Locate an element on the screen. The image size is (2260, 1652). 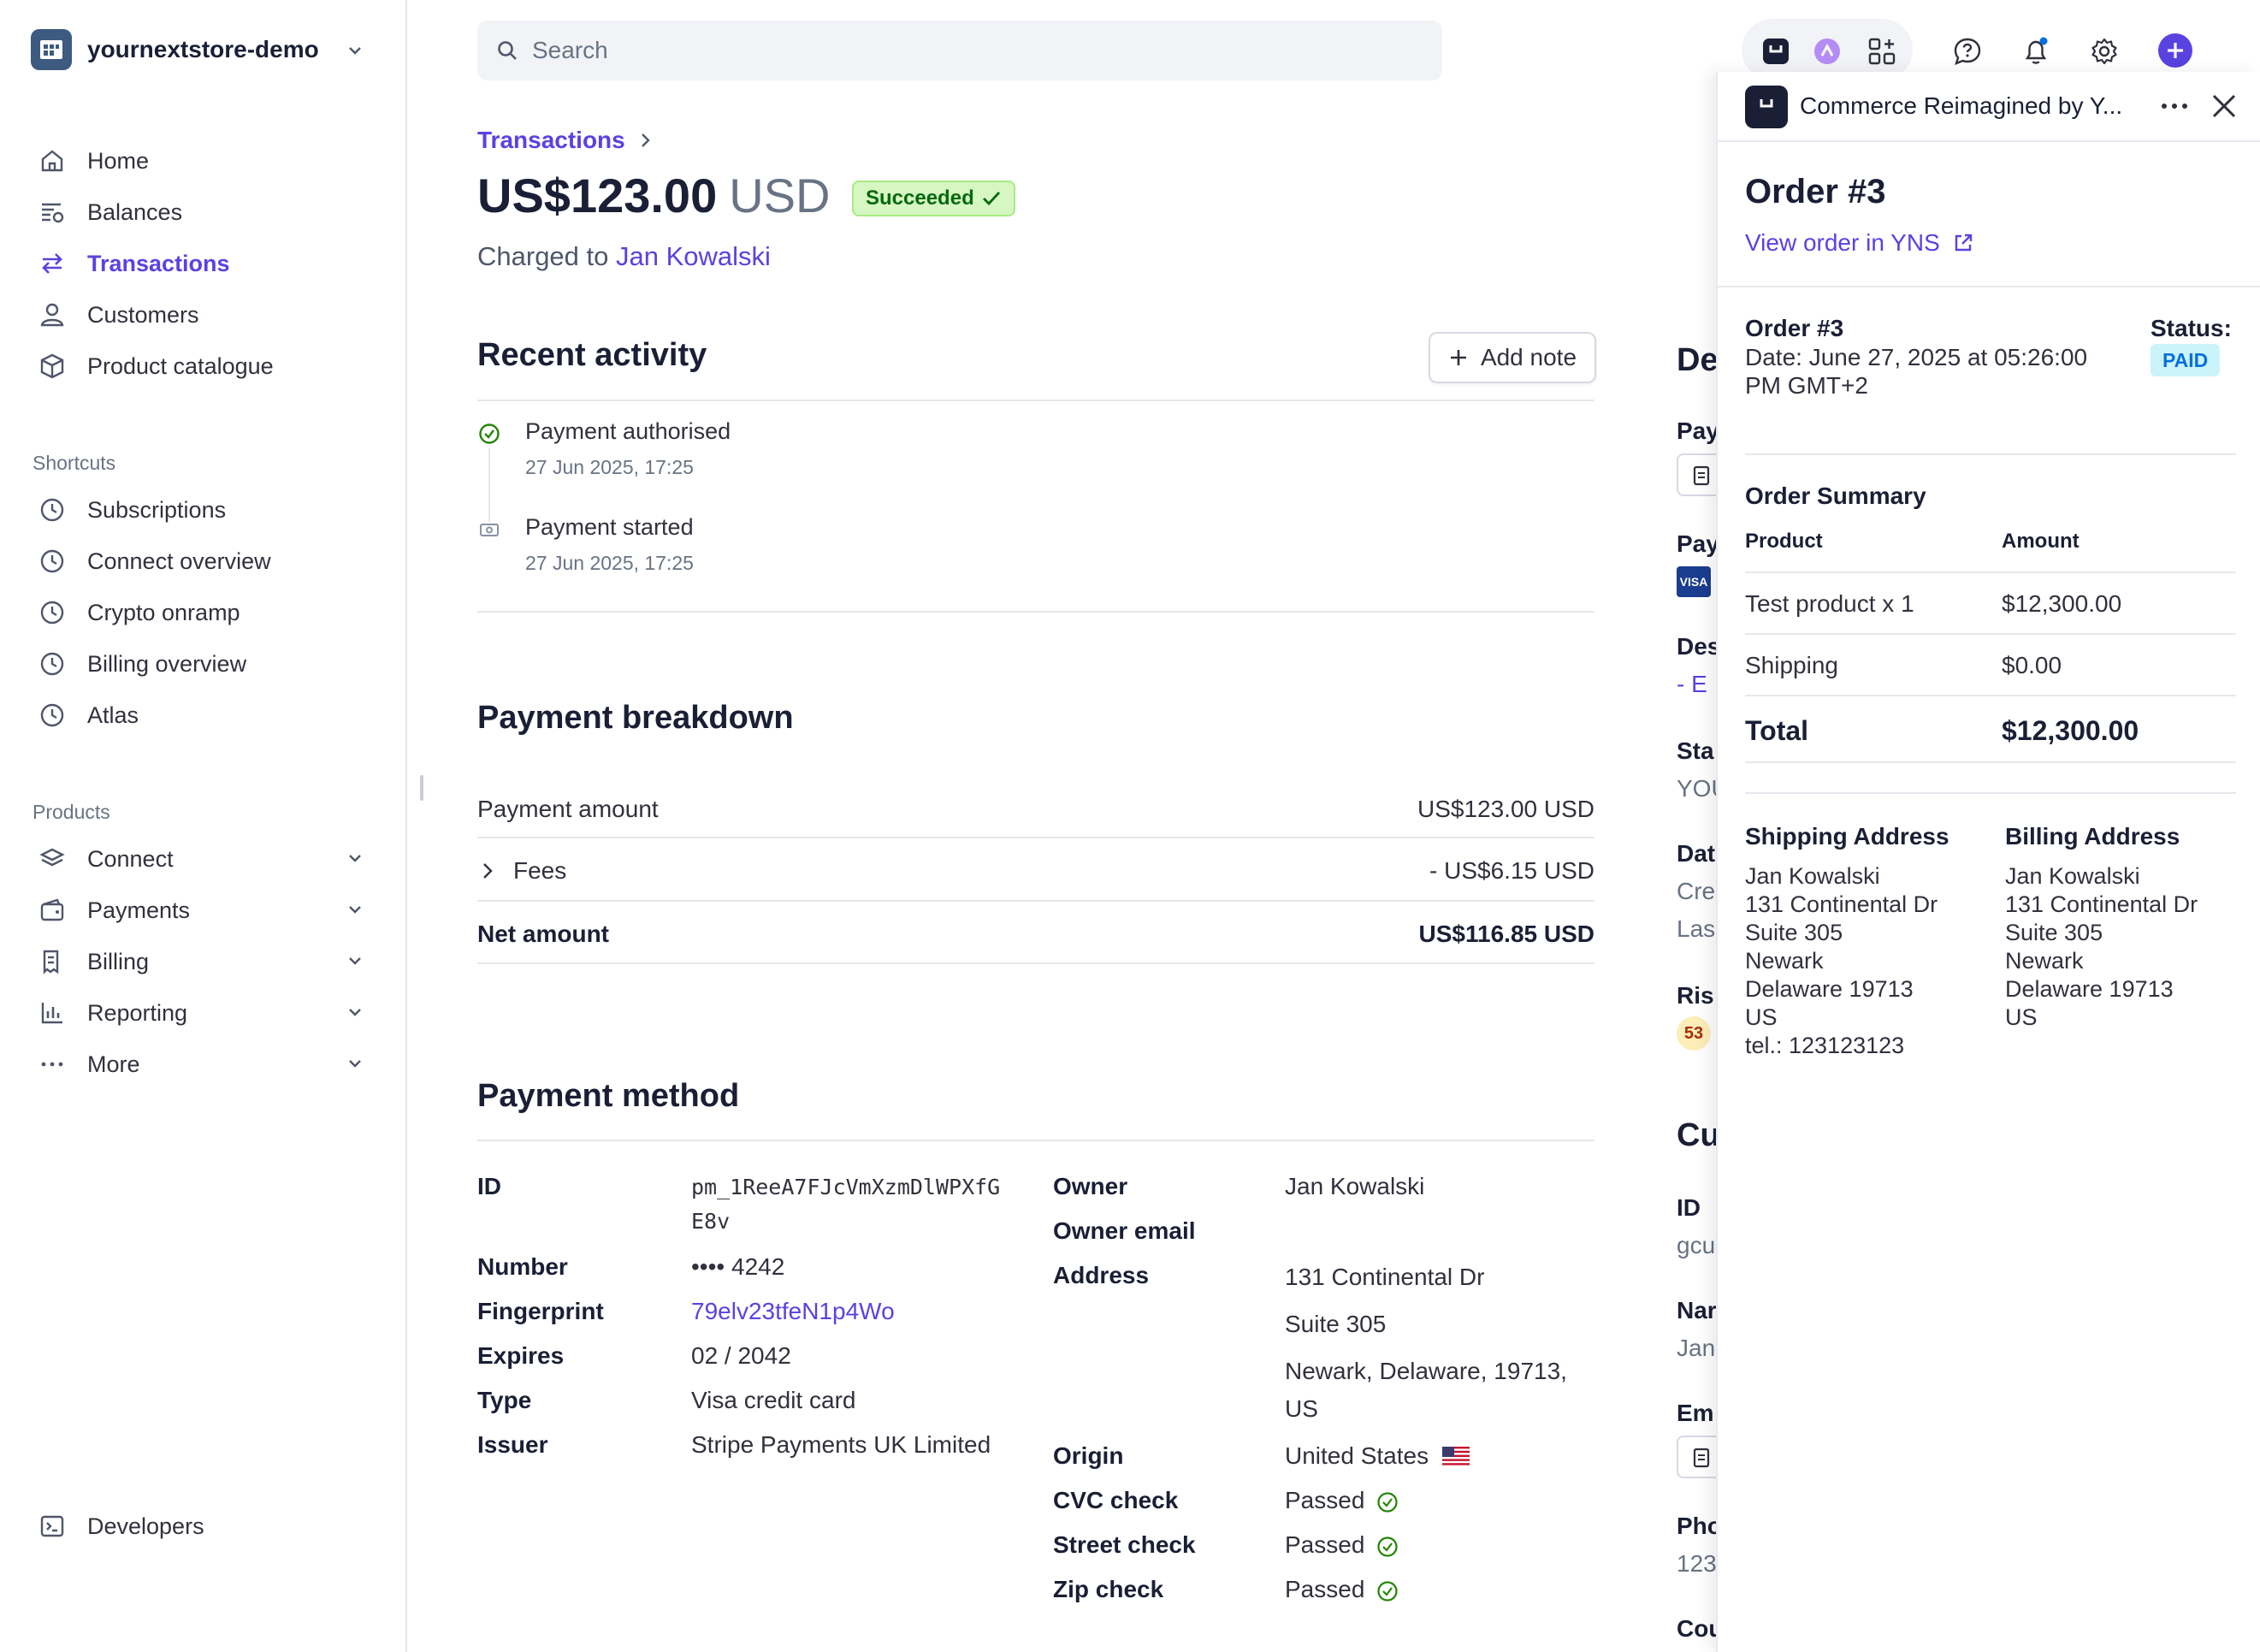
pm-expires-value: 02 / 2042 is located at coordinates (741, 1355).